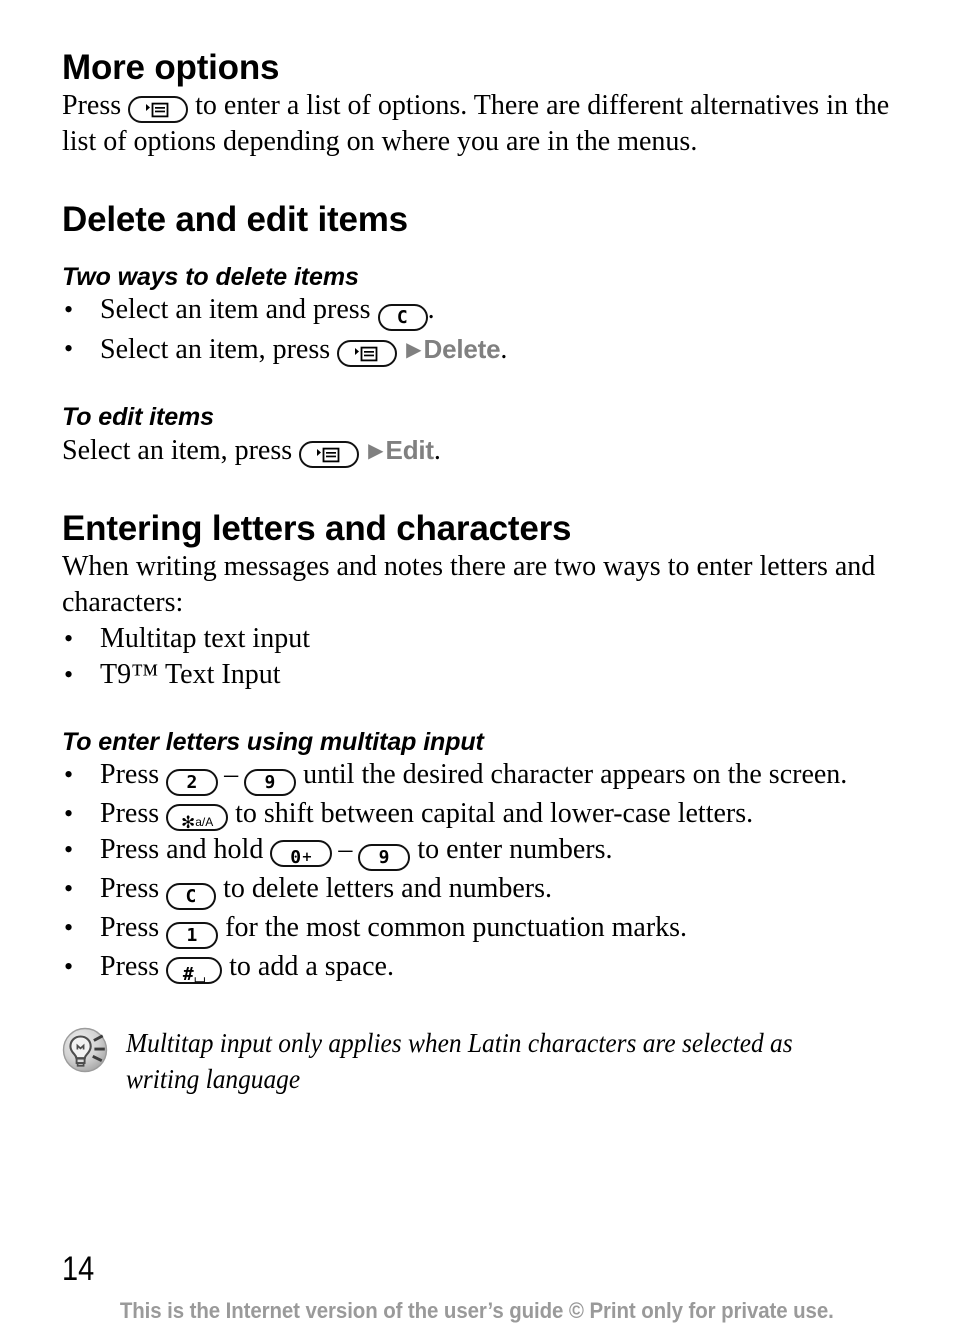  I want to click on asterisk-glyph: ✻, so click(188, 823).